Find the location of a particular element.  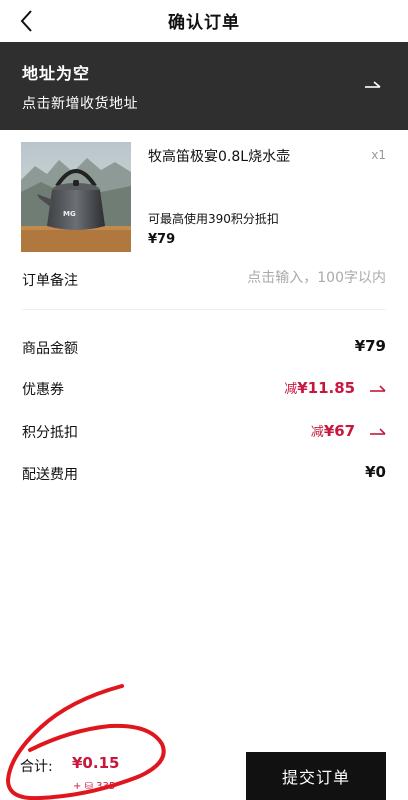

goods-amount-value: ¥79 is located at coordinates (370, 346).